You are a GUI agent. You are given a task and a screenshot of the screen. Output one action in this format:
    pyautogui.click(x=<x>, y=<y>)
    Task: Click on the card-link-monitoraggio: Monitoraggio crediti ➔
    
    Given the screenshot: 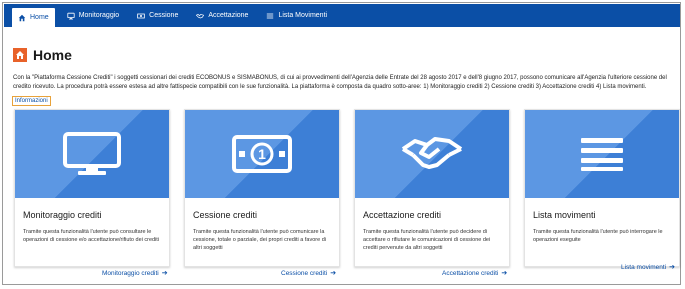 What is the action you would take?
    pyautogui.click(x=135, y=273)
    